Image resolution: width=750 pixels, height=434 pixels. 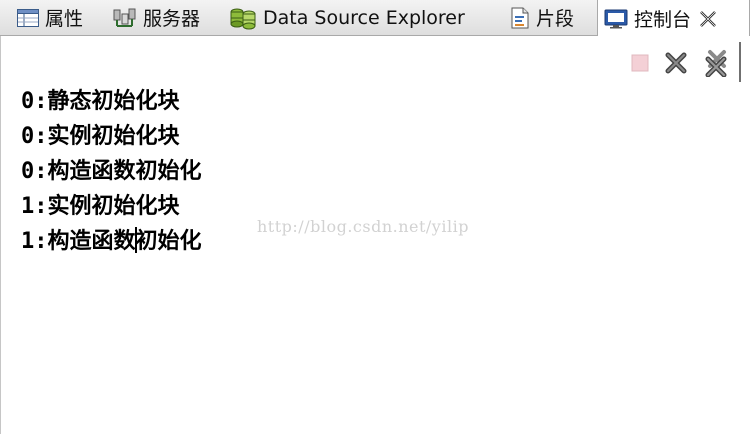 I want to click on console-line: 0:静态初始化块, so click(x=100, y=101).